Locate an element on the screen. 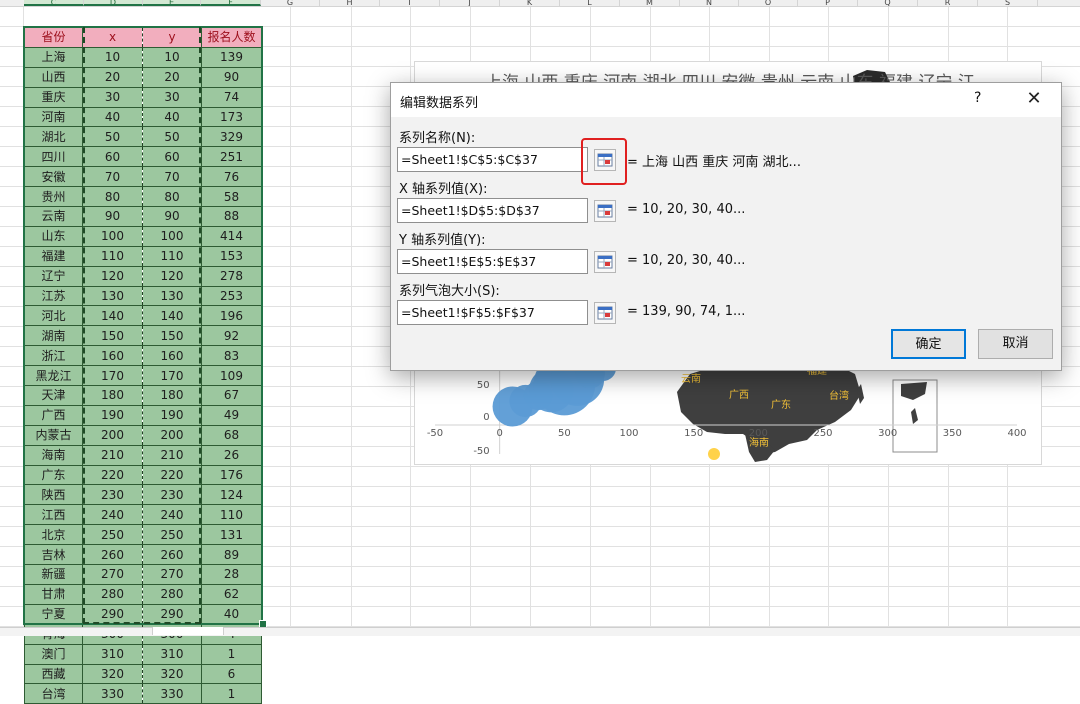  cell-province: 福建 is located at coordinates (53, 256).